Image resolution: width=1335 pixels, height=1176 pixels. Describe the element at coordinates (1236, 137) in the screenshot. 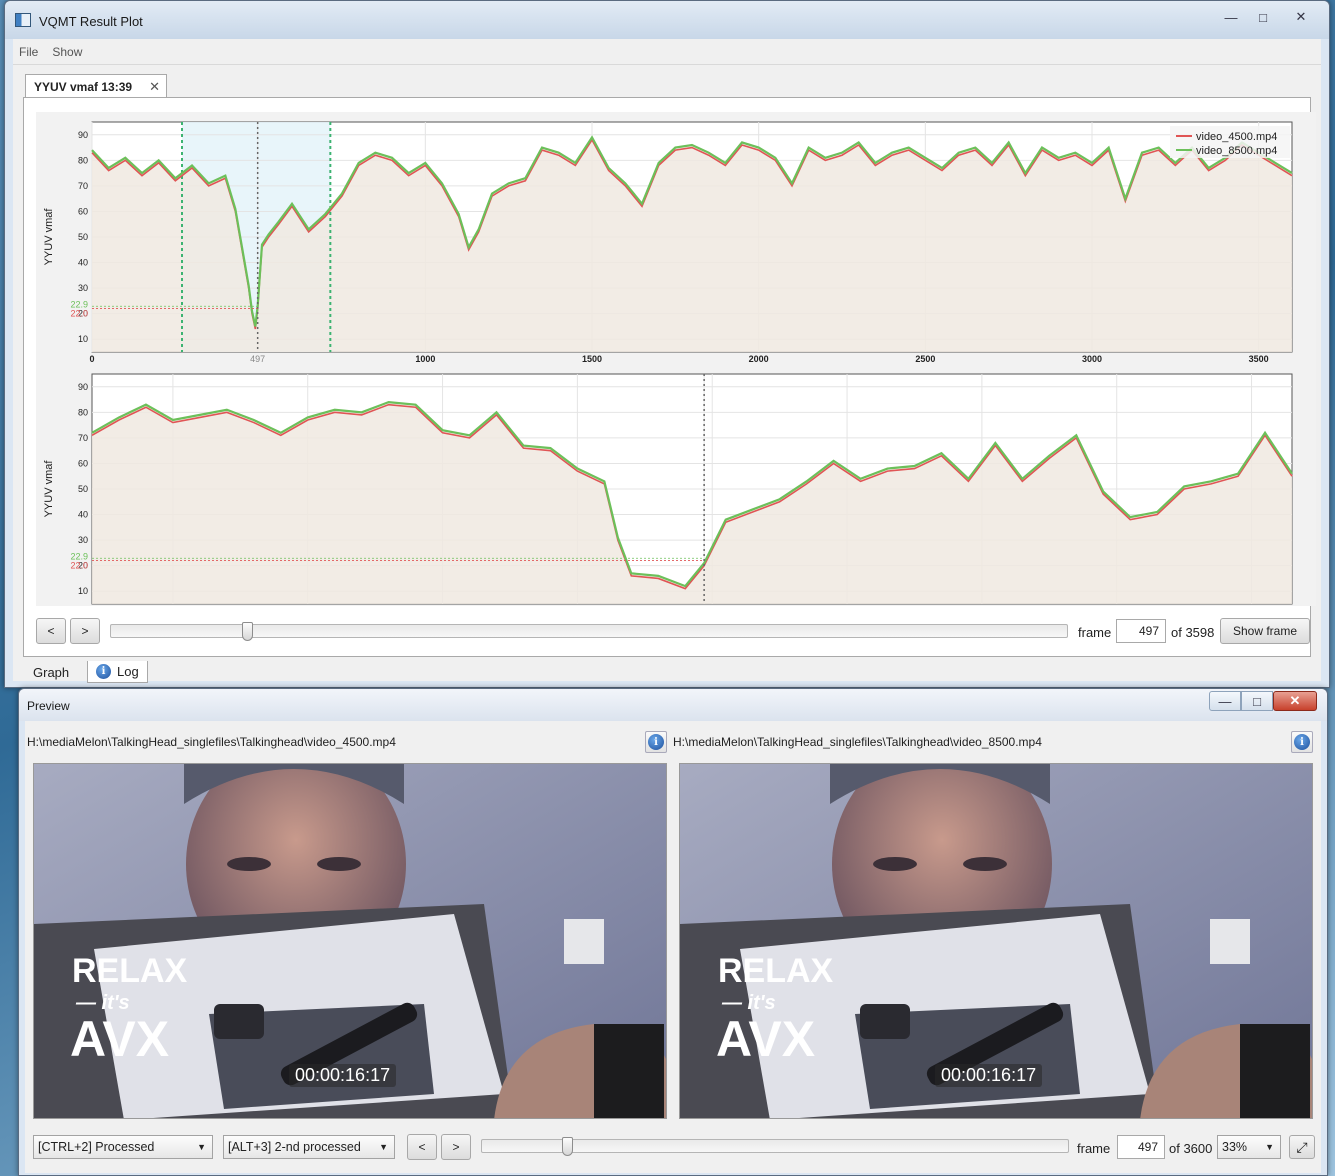

I see `legend-entry: video_4500.mp4` at that location.